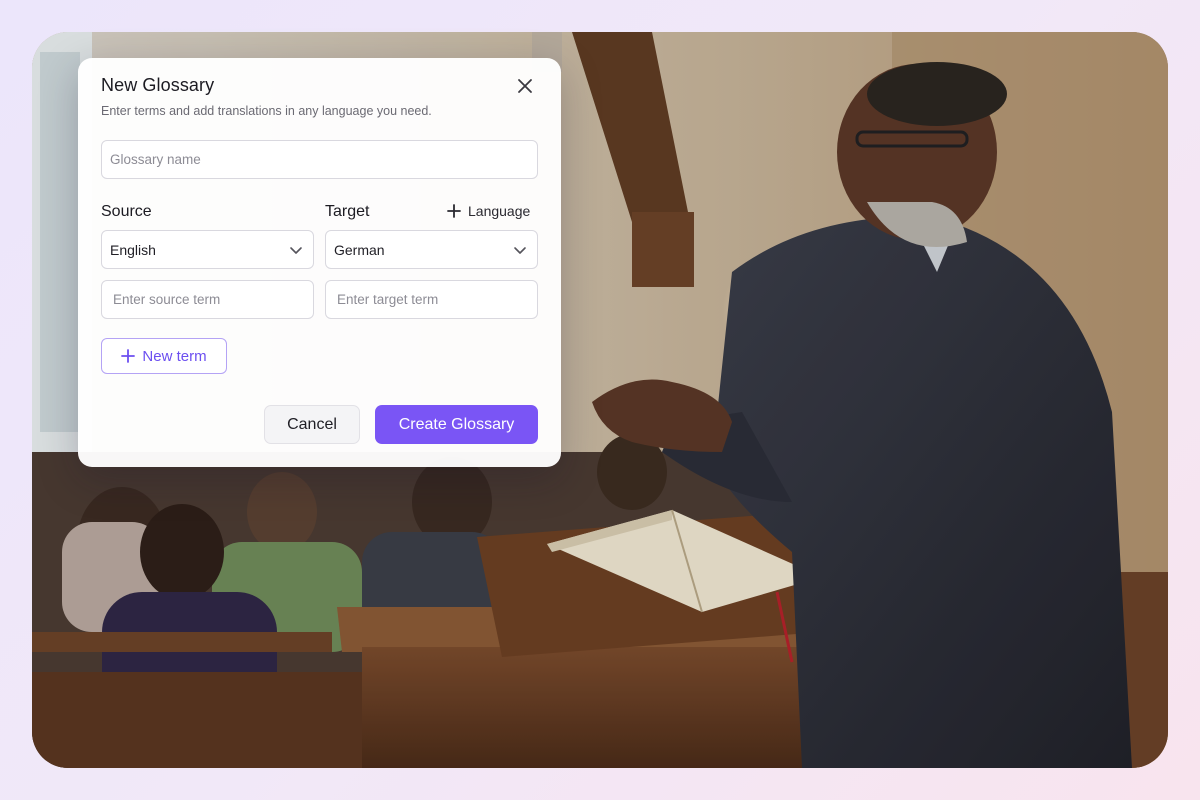 This screenshot has width=1200, height=800. What do you see at coordinates (456, 424) in the screenshot?
I see `create-glossary-button: Create Glossary` at bounding box center [456, 424].